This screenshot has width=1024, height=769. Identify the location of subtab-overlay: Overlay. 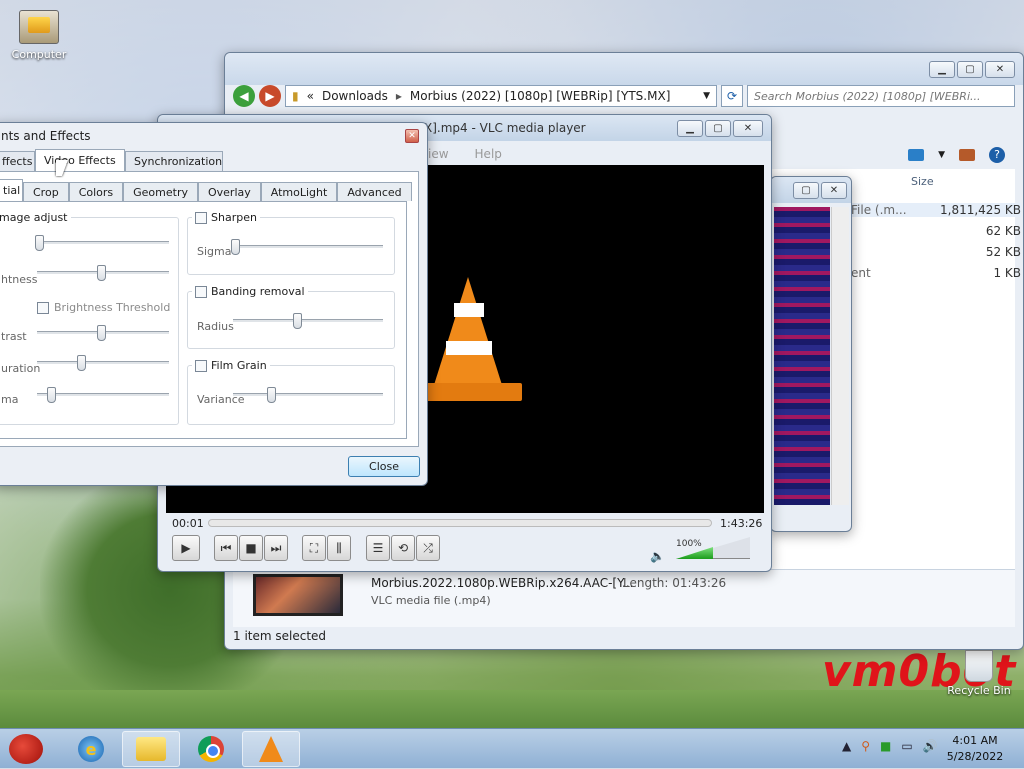
(229, 191).